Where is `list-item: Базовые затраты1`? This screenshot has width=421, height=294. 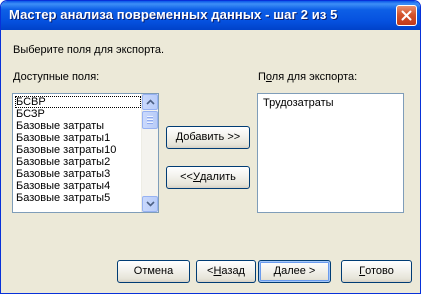 list-item: Базовые затраты1 is located at coordinates (78, 138).